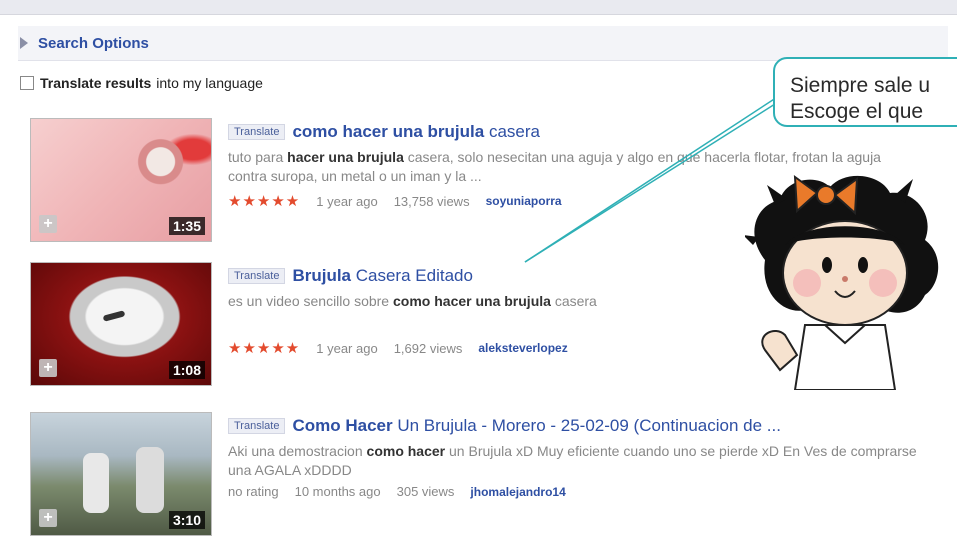 The width and height of the screenshot is (957, 545). I want to click on author-link: jhomalejandro14, so click(517, 492).